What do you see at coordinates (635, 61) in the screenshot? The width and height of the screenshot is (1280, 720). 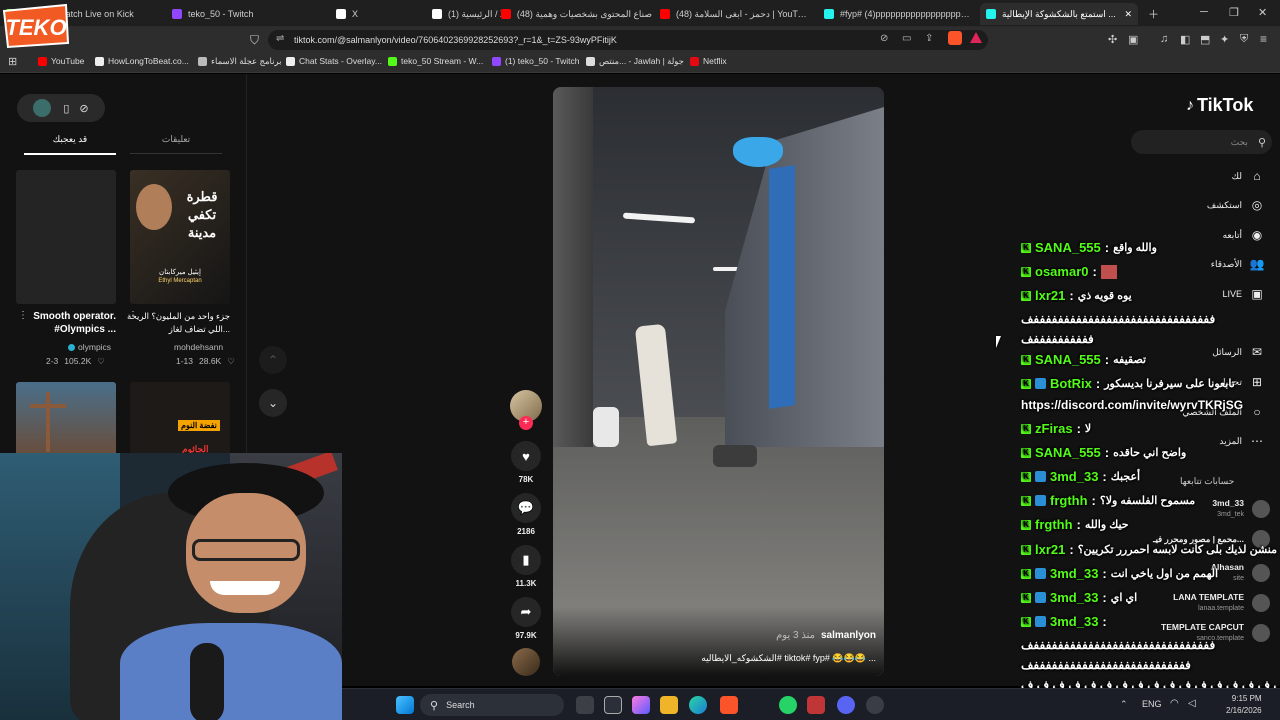 I see `bookmark-item: منتص... - Jawlah | جولة` at bounding box center [635, 61].